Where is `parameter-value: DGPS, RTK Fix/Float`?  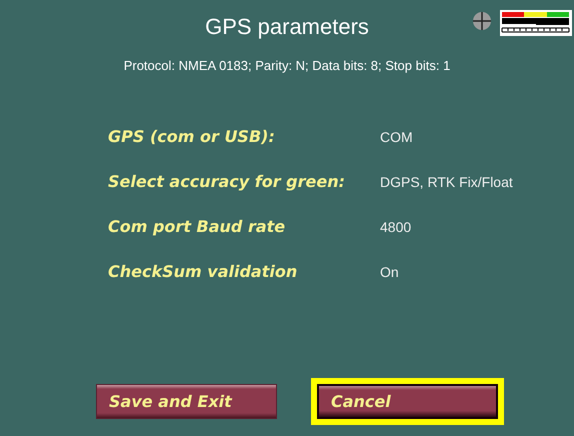
parameter-value: DGPS, RTK Fix/Float is located at coordinates (446, 182).